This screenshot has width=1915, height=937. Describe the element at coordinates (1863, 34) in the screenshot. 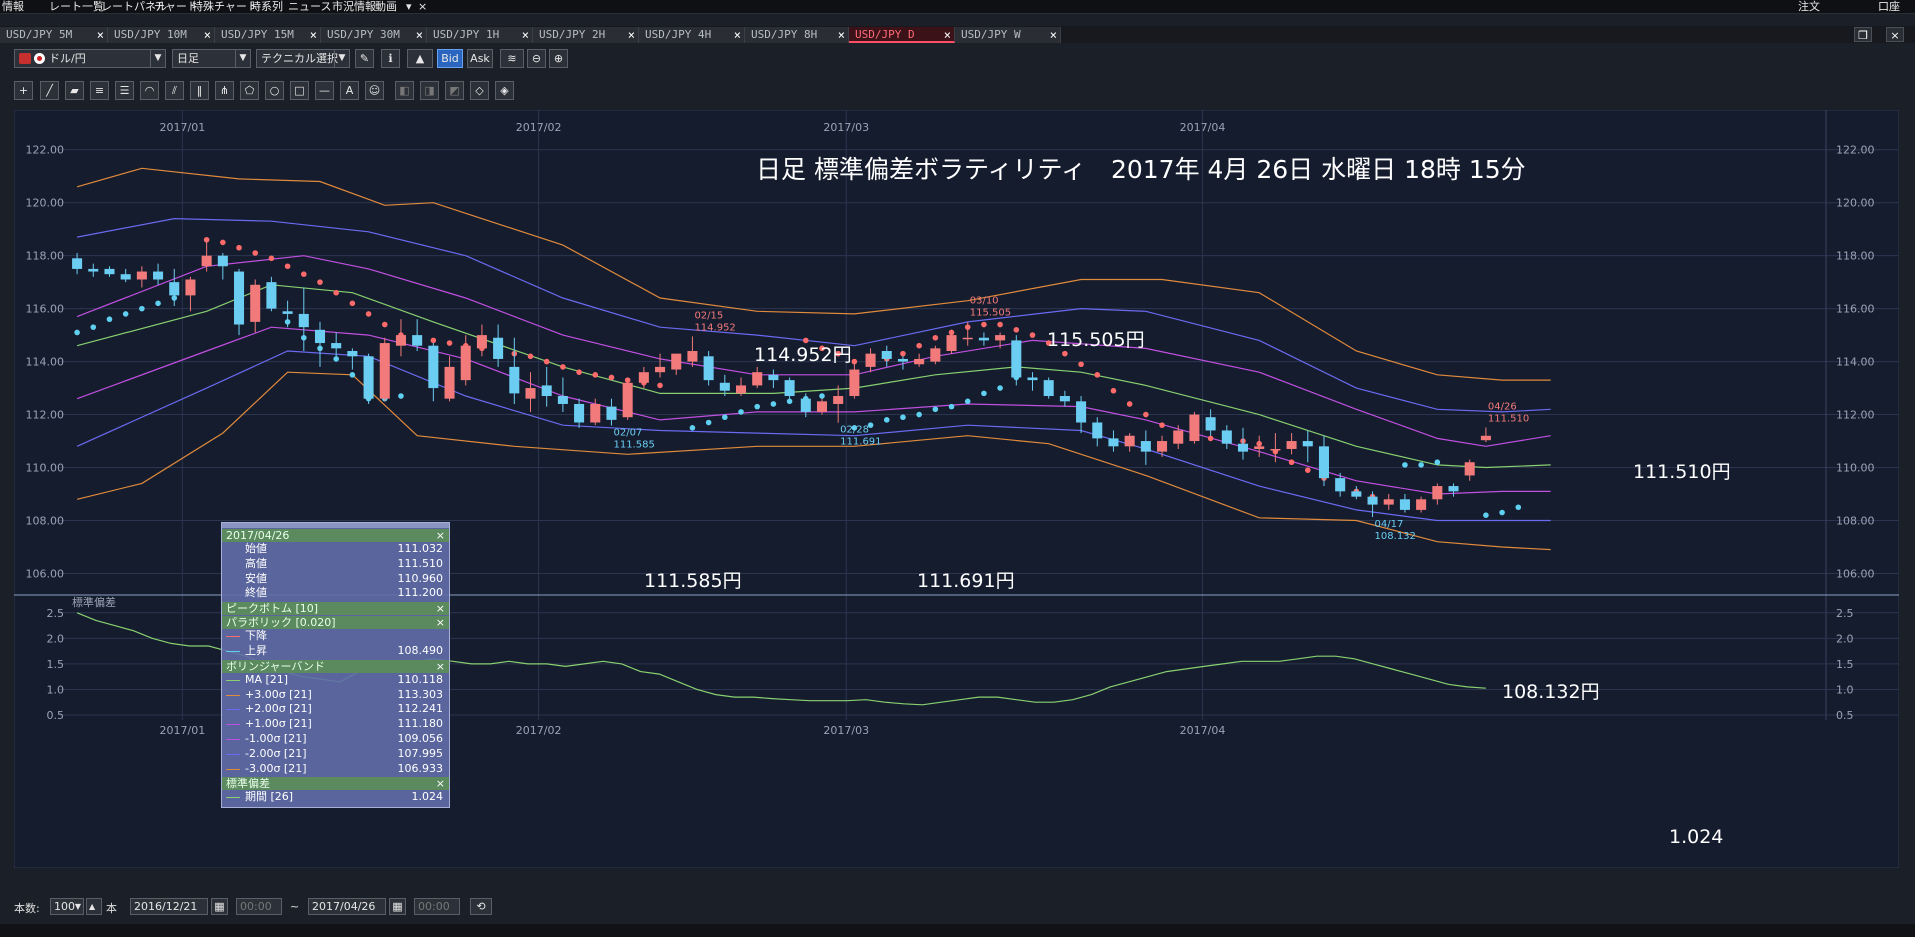

I see `restore-window-icon: ❐` at that location.